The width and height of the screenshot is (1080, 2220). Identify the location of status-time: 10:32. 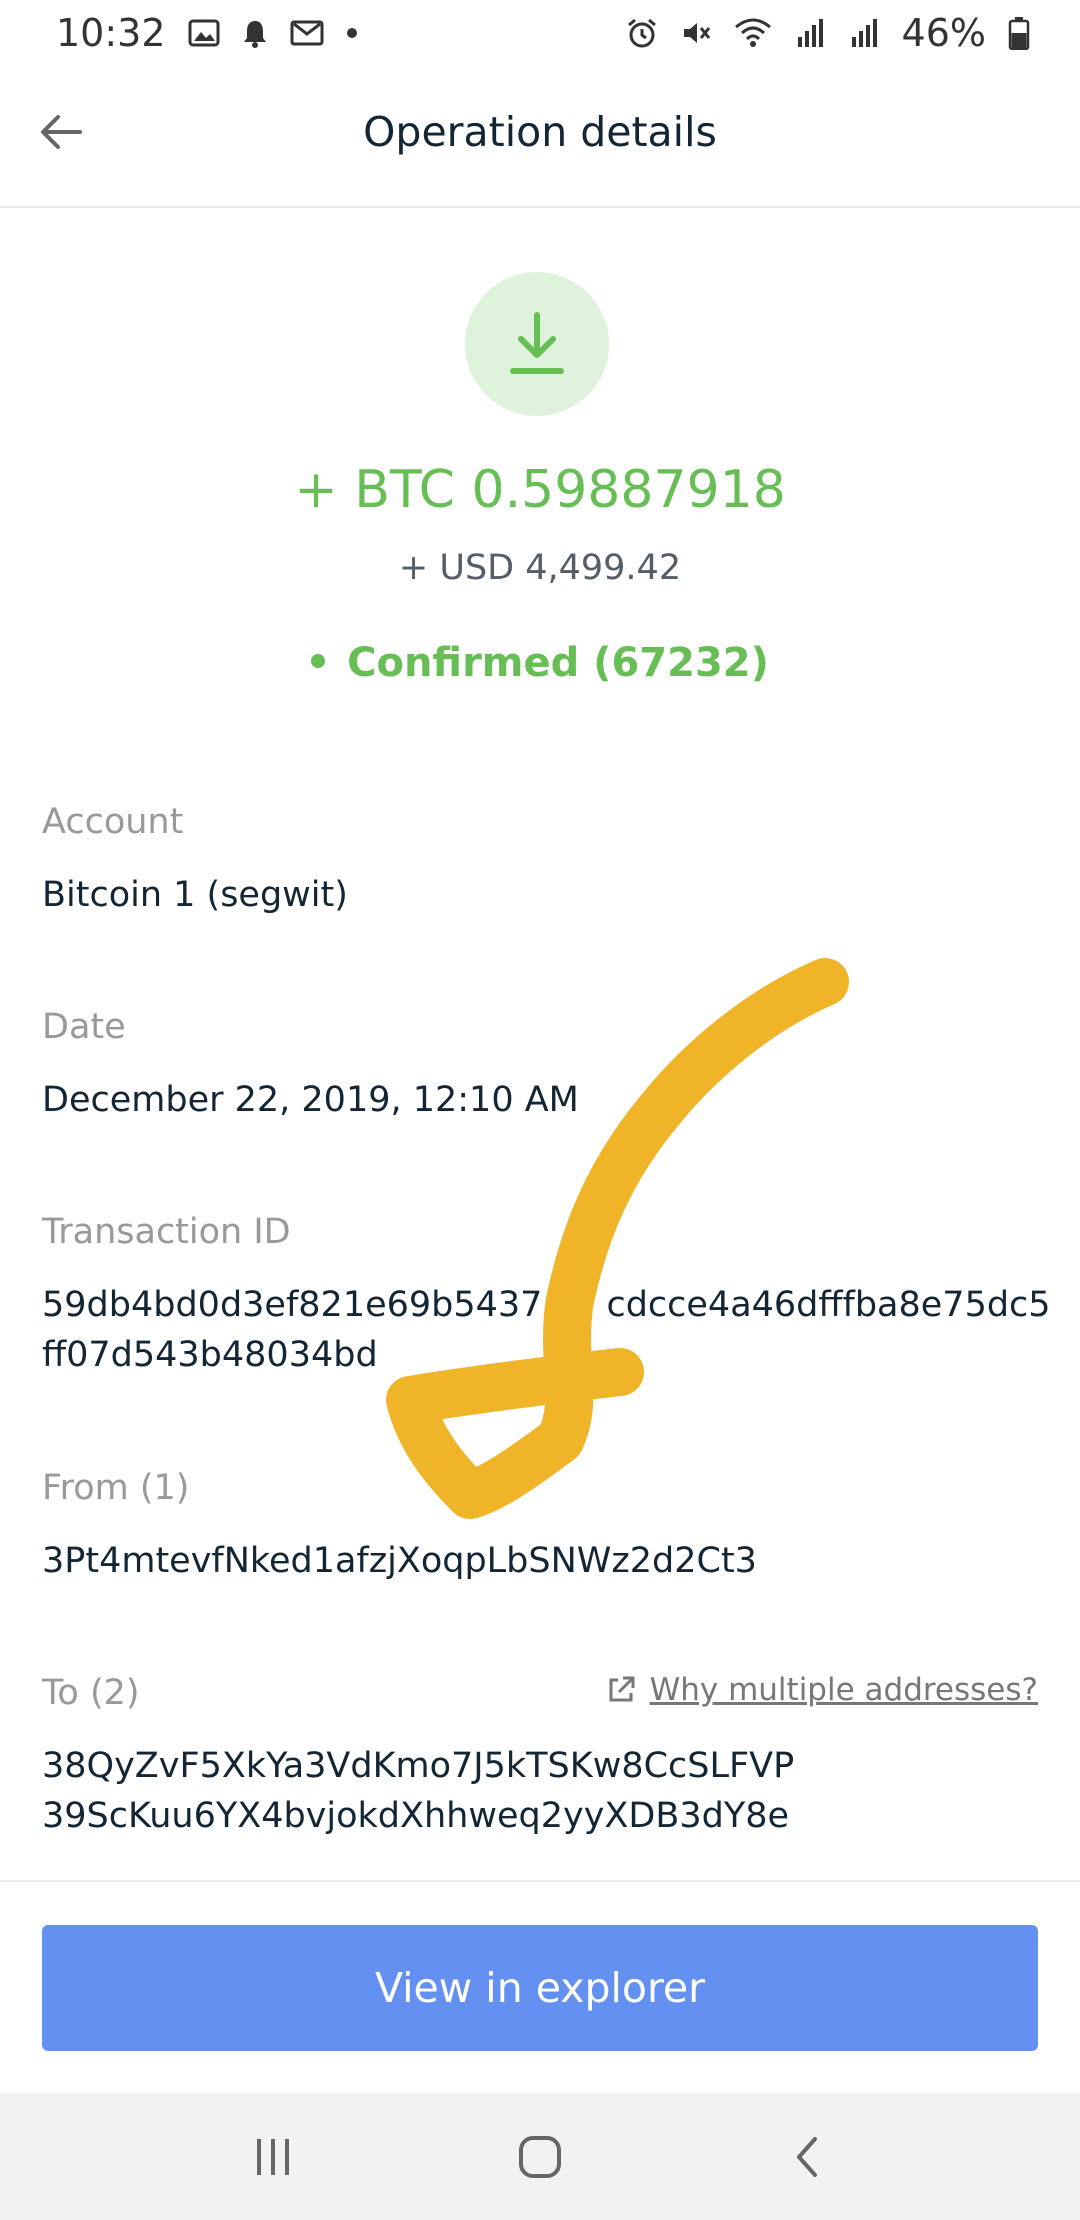
(111, 33).